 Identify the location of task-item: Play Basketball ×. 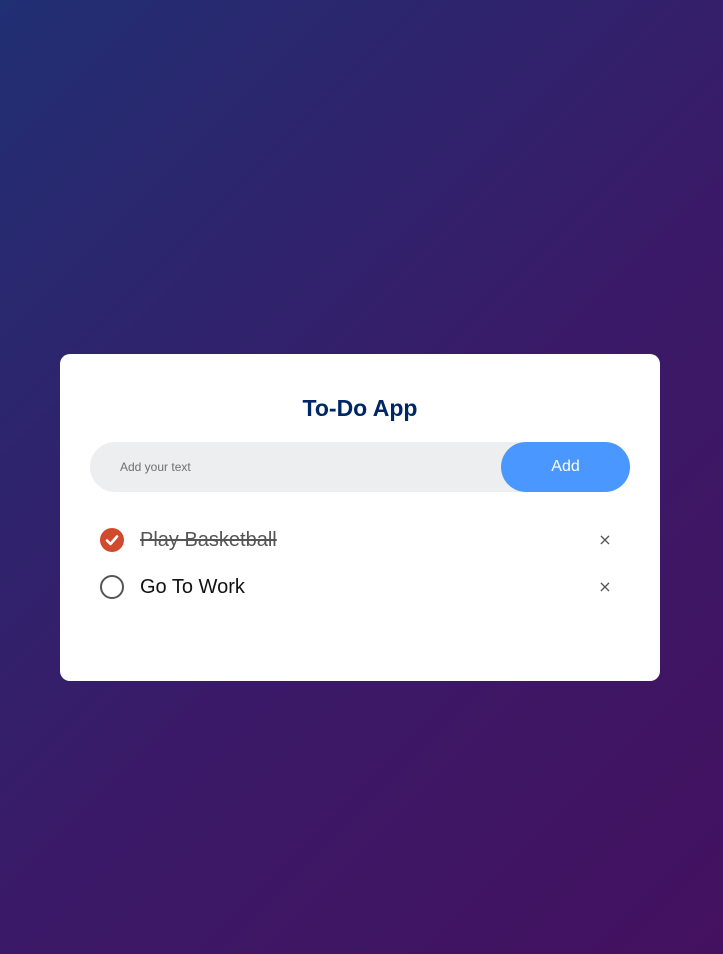
(360, 540).